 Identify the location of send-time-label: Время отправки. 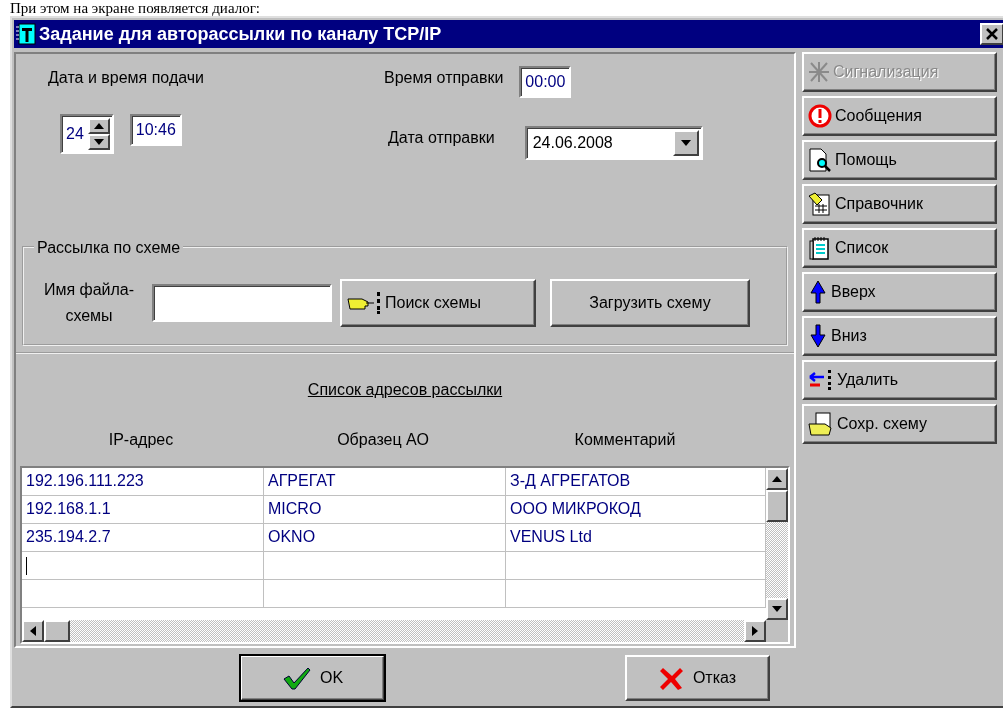
(444, 78).